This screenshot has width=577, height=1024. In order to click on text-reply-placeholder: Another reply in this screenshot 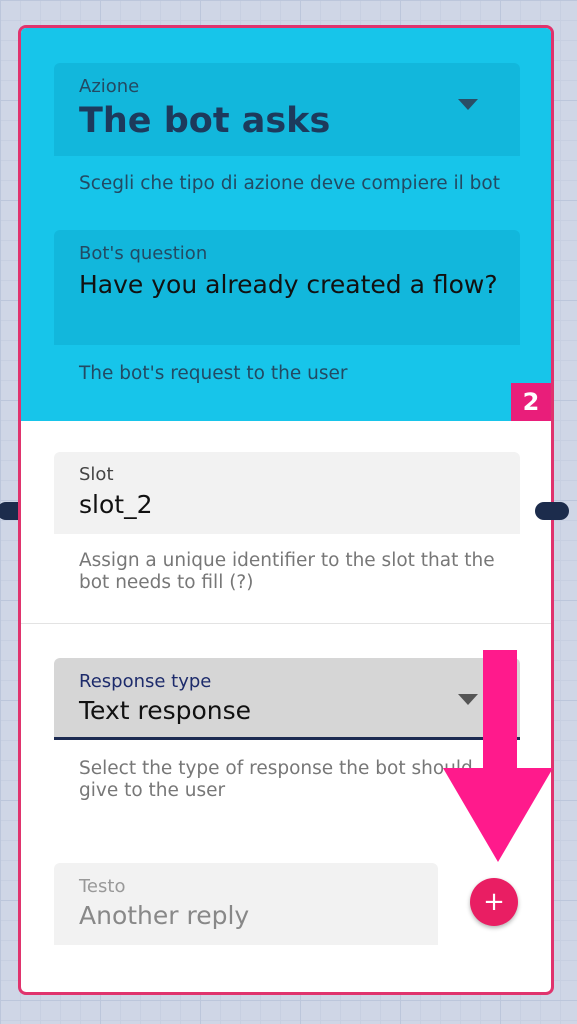, I will do `click(164, 915)`.